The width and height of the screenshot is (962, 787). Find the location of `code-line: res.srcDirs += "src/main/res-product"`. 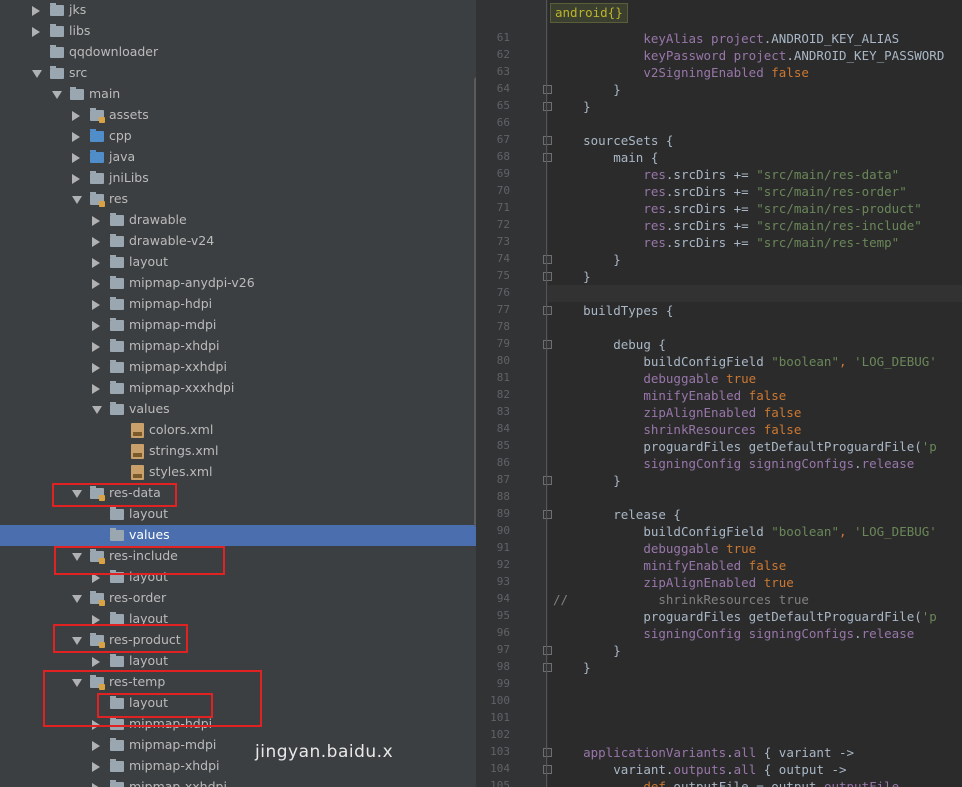

code-line: res.srcDirs += "src/main/res-product" is located at coordinates (737, 208).